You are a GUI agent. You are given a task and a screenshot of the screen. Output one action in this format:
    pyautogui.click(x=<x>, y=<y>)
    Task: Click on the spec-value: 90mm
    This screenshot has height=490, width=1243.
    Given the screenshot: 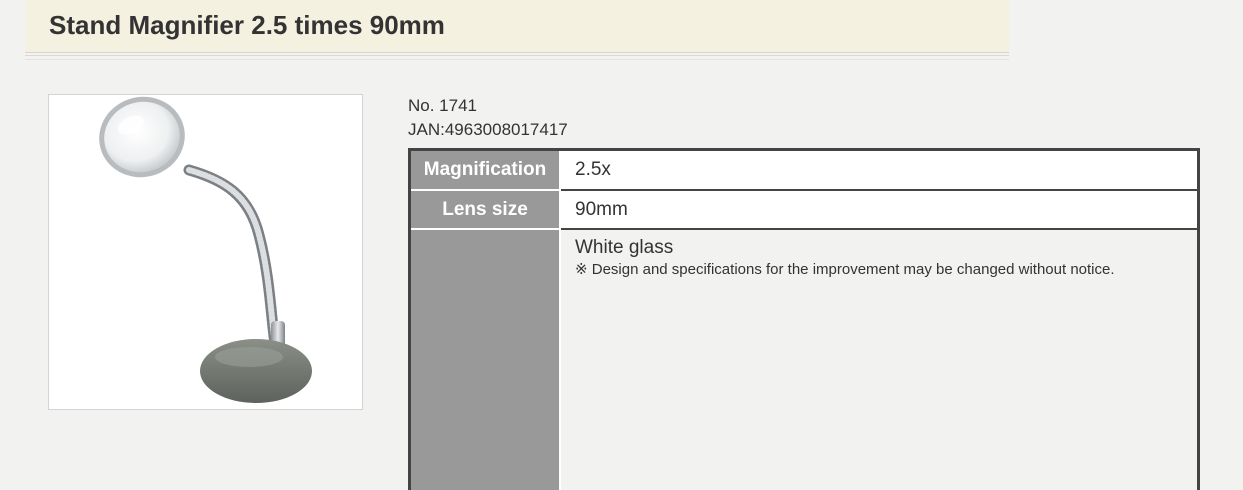 What is the action you would take?
    pyautogui.click(x=879, y=210)
    